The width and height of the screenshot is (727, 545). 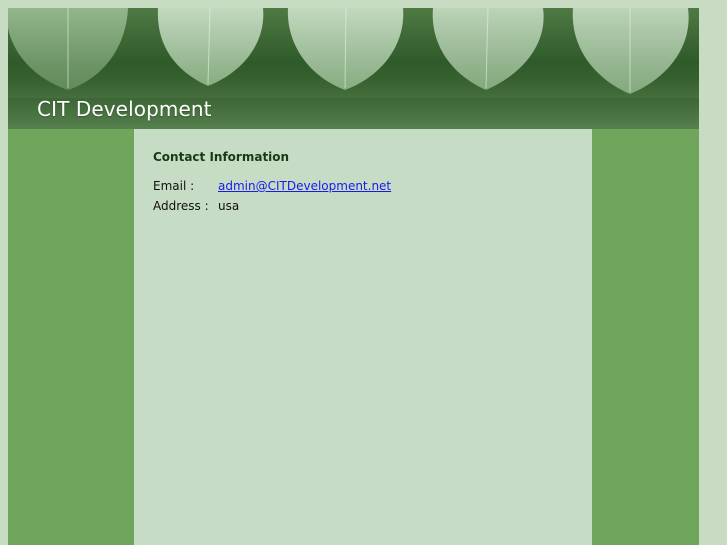 I want to click on email-link: admin@CITDevelopment.net, so click(x=304, y=186).